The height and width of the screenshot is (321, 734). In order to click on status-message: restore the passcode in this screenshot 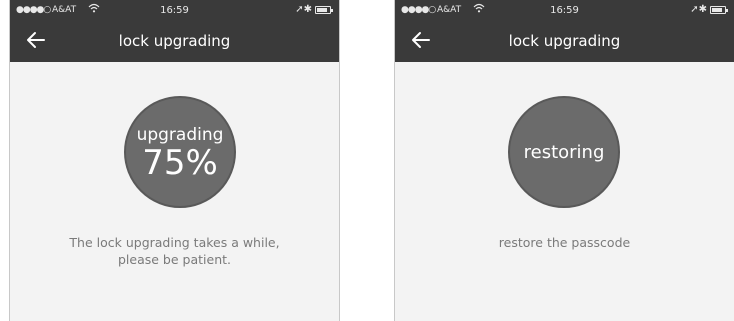, I will do `click(564, 242)`.